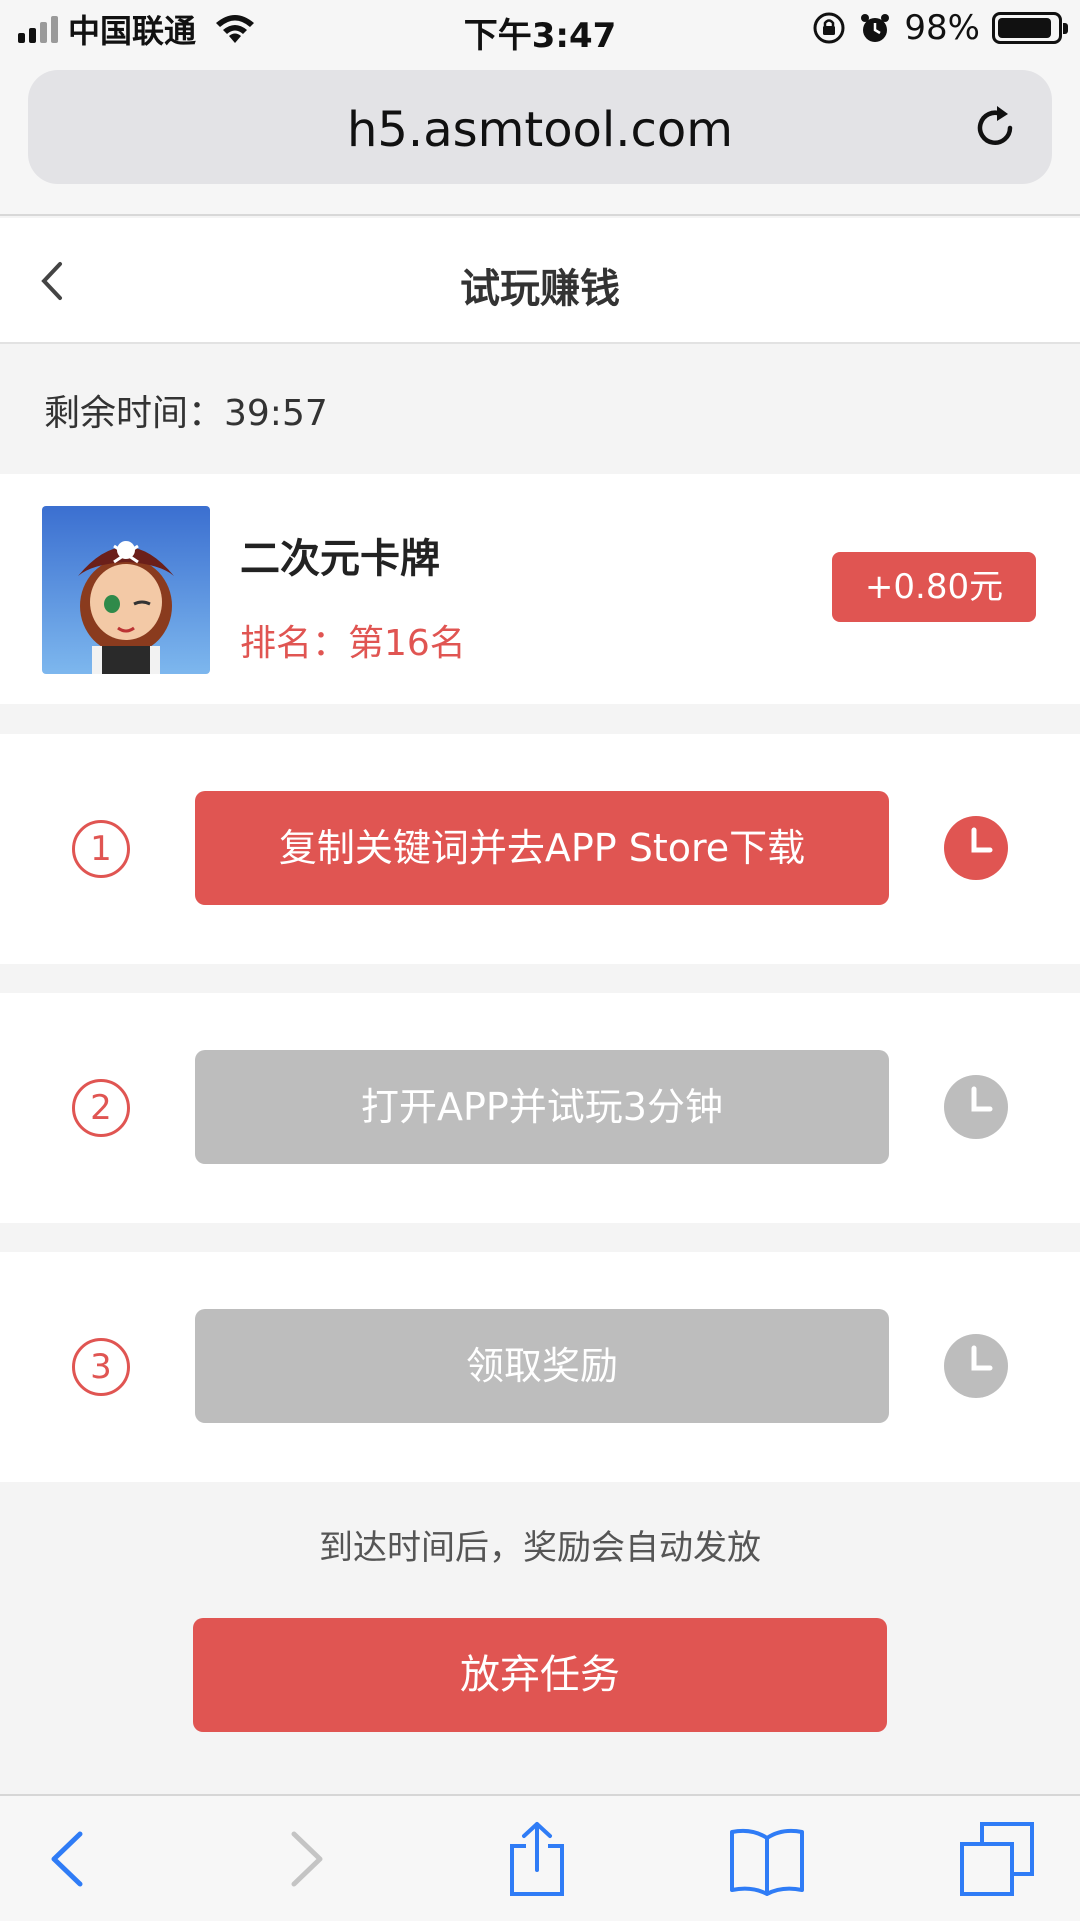 This screenshot has width=1080, height=1921. I want to click on nav-header: 试玩赚钱, so click(540, 281).